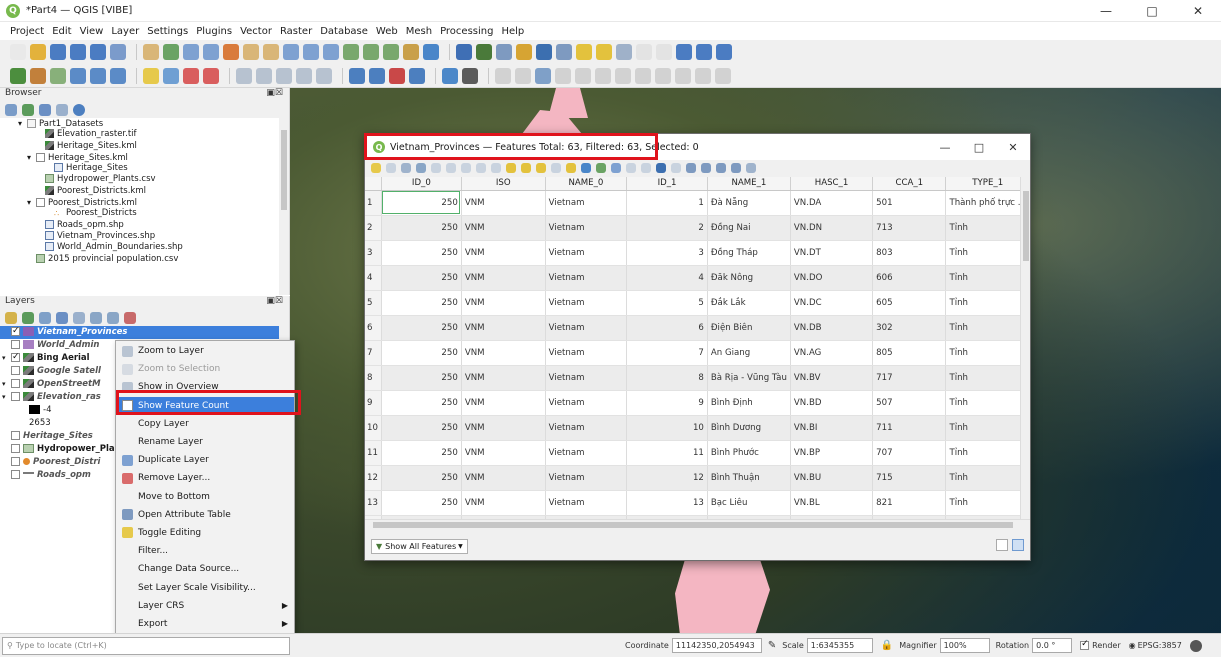 The height and width of the screenshot is (657, 1221). I want to click on menu-database: Database, so click(344, 31).